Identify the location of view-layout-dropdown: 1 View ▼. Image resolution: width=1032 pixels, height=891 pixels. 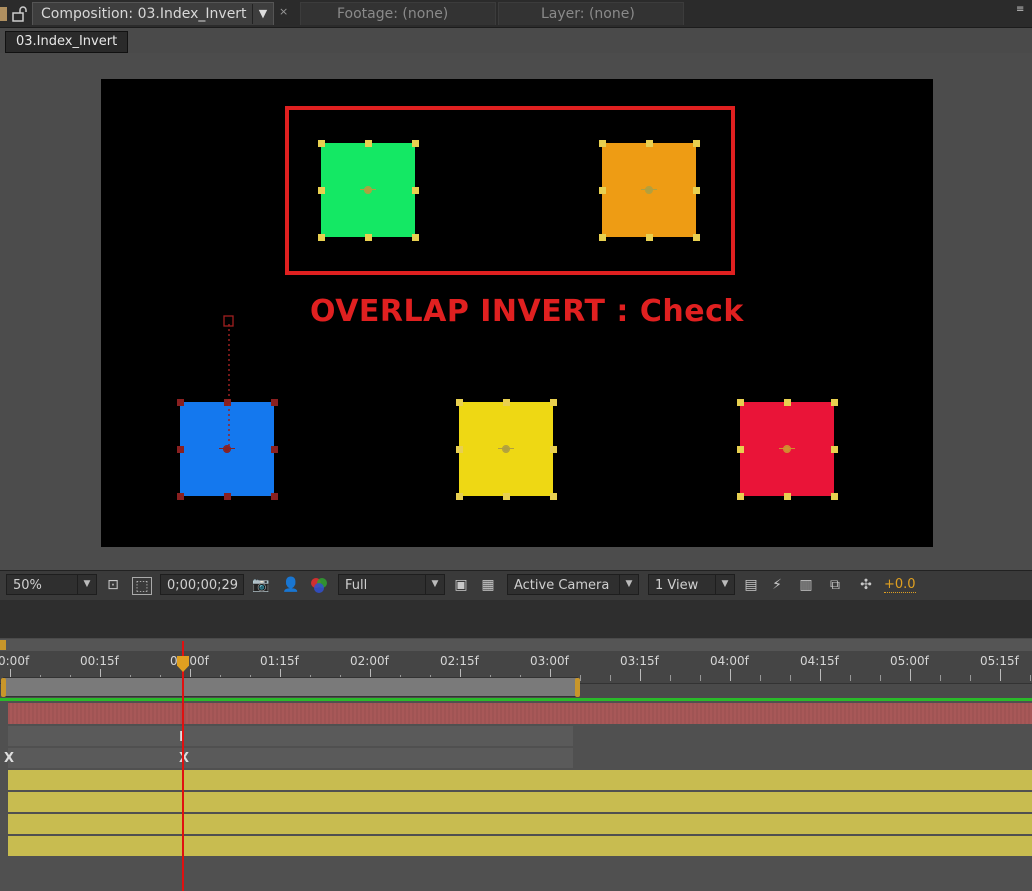
(691, 584).